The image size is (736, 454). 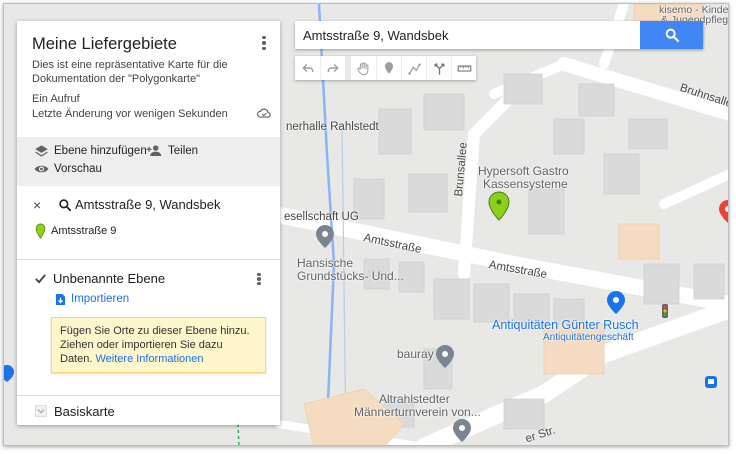 I want to click on import-link: Importieren, so click(x=100, y=299).